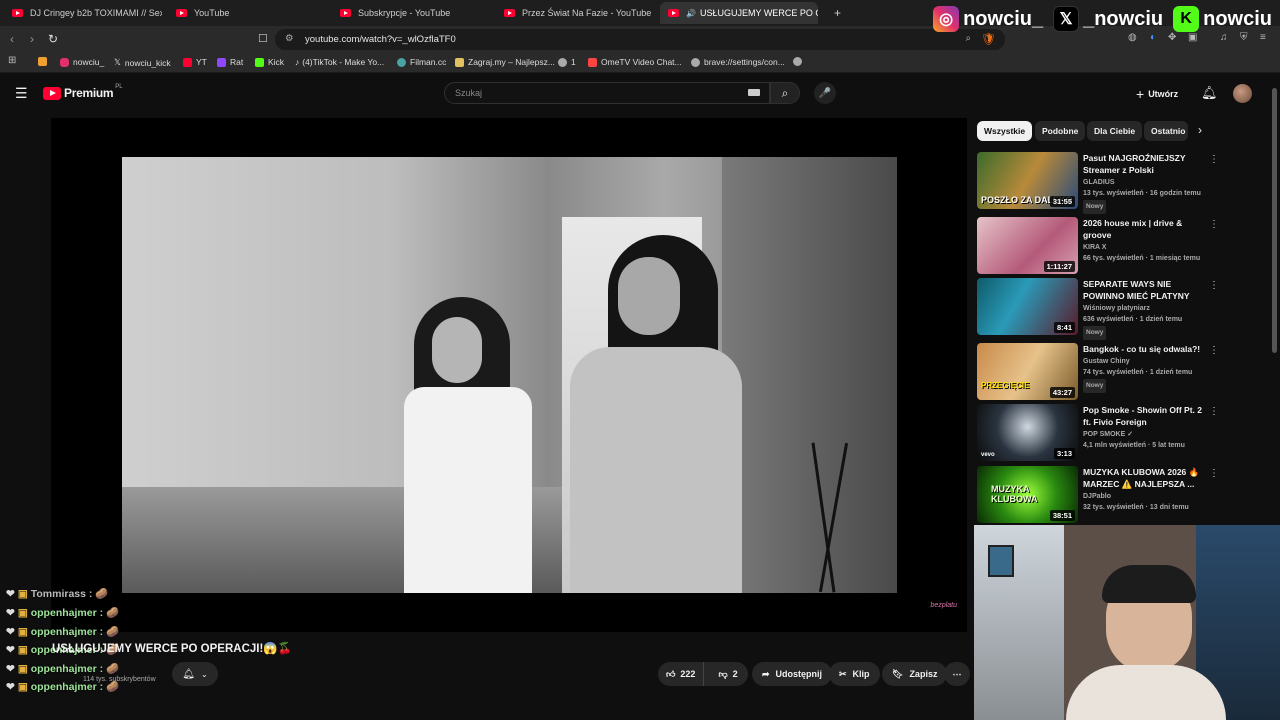  I want to click on youtube-icon, so click(181, 13).